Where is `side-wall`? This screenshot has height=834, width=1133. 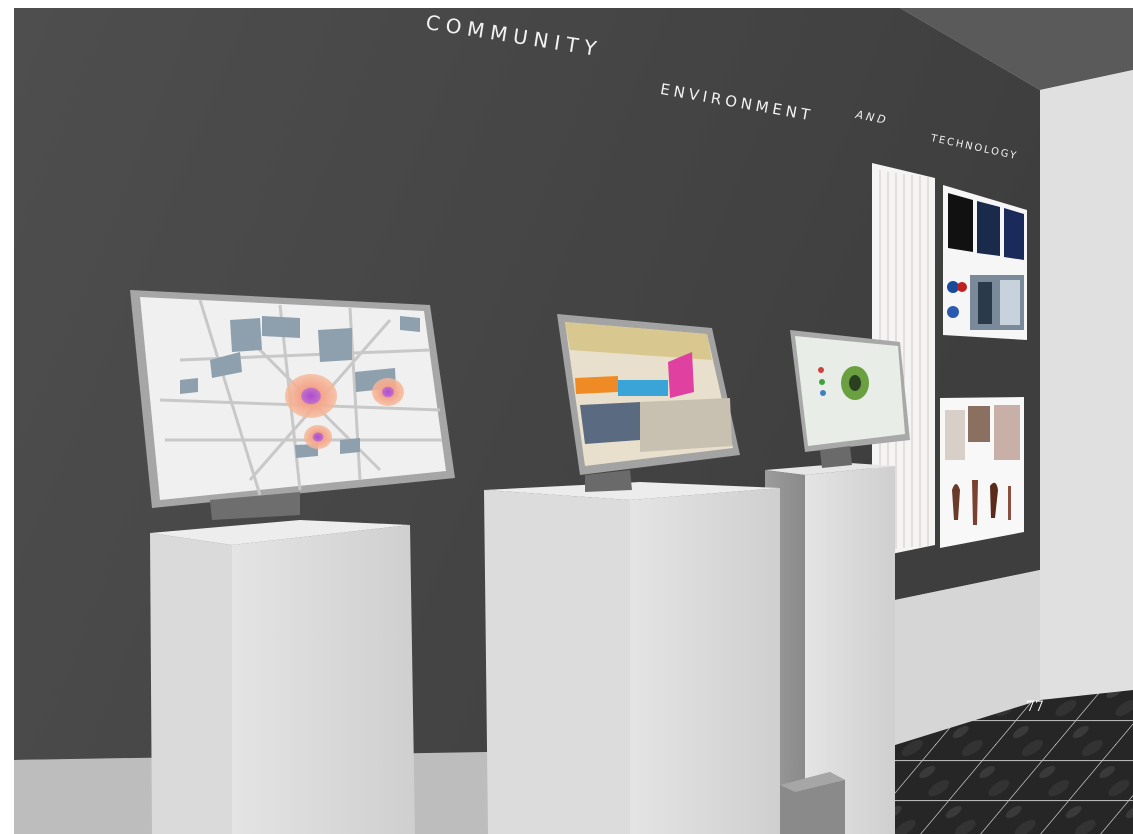 side-wall is located at coordinates (1086, 385).